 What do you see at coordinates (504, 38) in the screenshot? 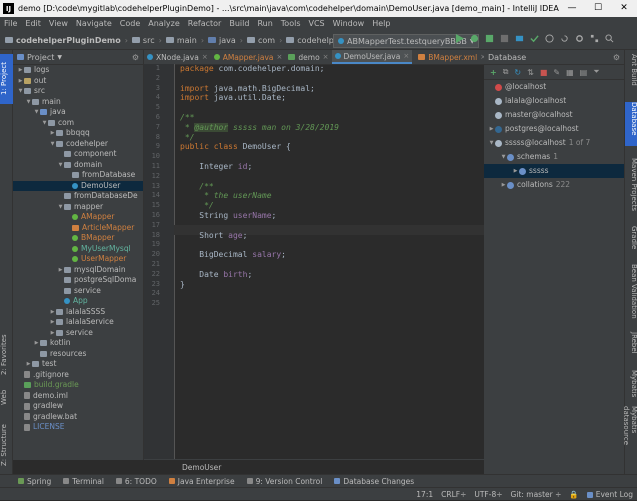
I see `stop-icon` at bounding box center [504, 38].